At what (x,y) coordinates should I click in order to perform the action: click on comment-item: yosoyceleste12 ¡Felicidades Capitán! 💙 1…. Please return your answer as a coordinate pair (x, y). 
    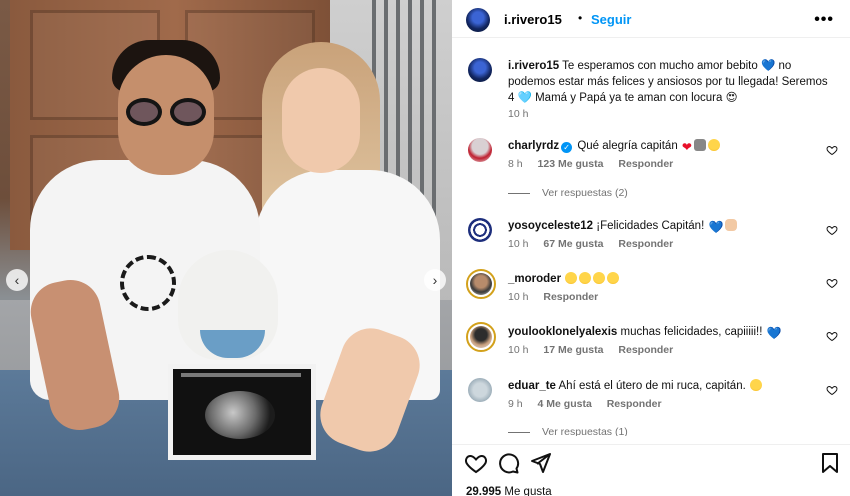
    Looking at the image, I should click on (653, 236).